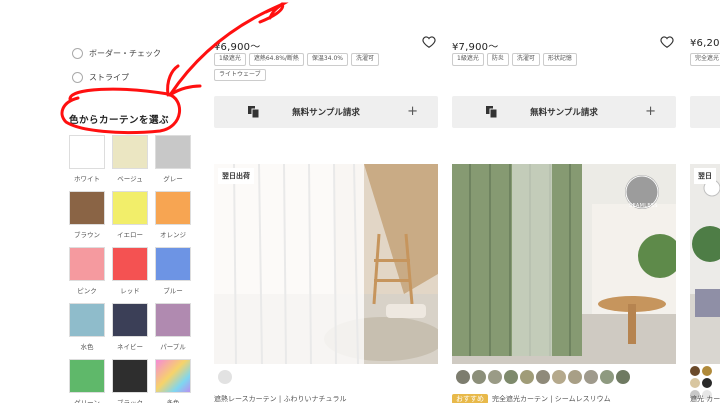 The height and width of the screenshot is (403, 720). I want to click on color-swatch: ベージュ, so click(130, 159).